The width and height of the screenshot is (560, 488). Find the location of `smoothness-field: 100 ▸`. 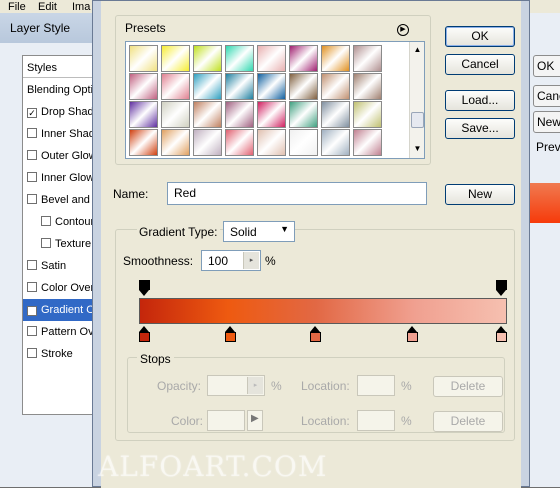

smoothness-field: 100 ▸ is located at coordinates (231, 260).